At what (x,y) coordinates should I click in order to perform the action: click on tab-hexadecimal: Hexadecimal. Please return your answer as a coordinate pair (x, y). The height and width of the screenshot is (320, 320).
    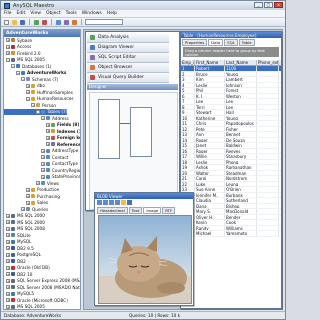
    Looking at the image, I should click on (112, 210).